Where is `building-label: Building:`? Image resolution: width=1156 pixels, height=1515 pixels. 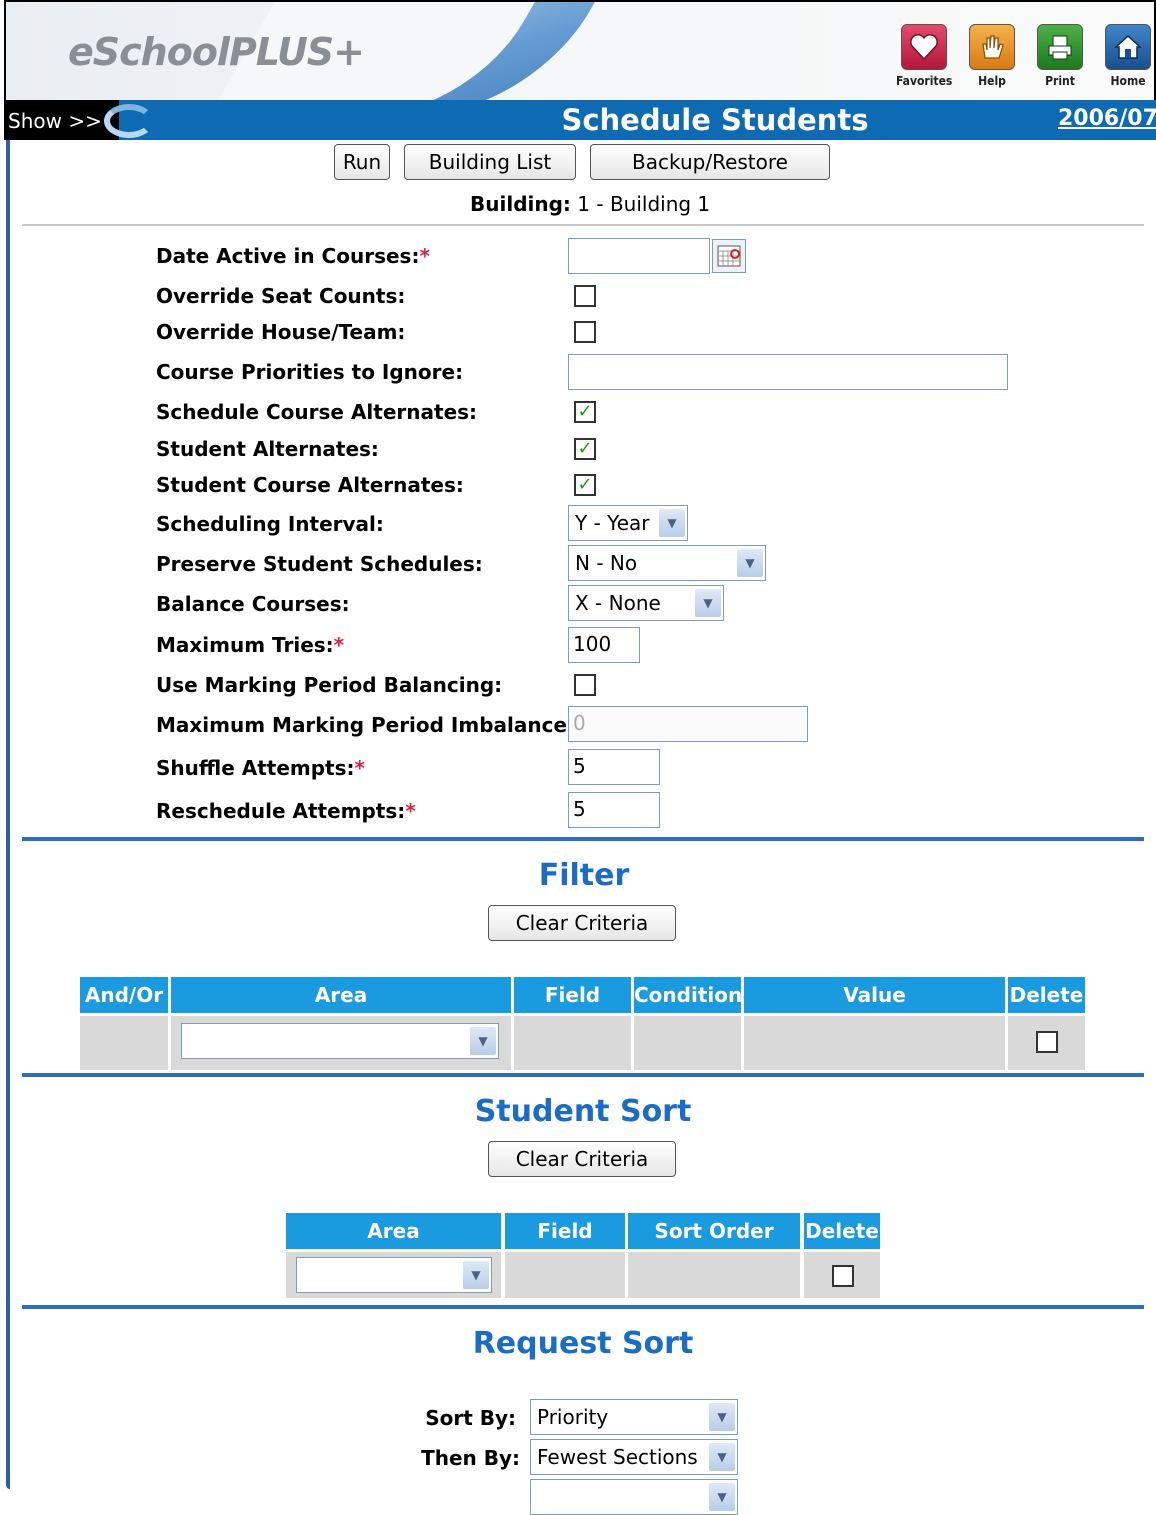 building-label: Building: is located at coordinates (520, 204).